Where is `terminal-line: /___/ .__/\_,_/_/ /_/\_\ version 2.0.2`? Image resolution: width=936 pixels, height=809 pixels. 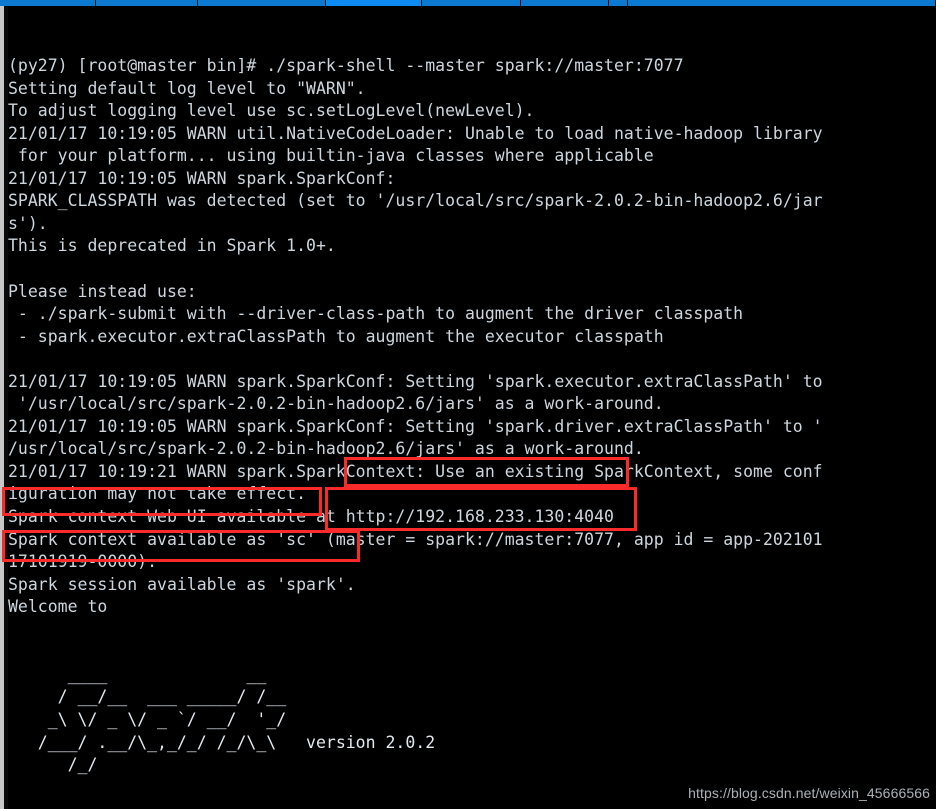
terminal-line: /___/ .__/\_,_/_/ /_/\_\ version 2.0.2 is located at coordinates (222, 742).